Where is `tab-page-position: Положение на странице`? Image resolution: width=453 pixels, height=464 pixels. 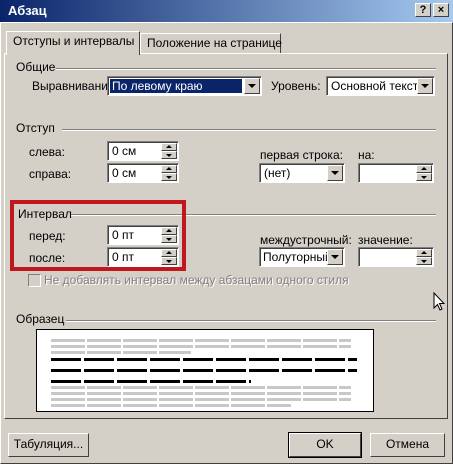 tab-page-position: Положение на странице is located at coordinates (211, 43).